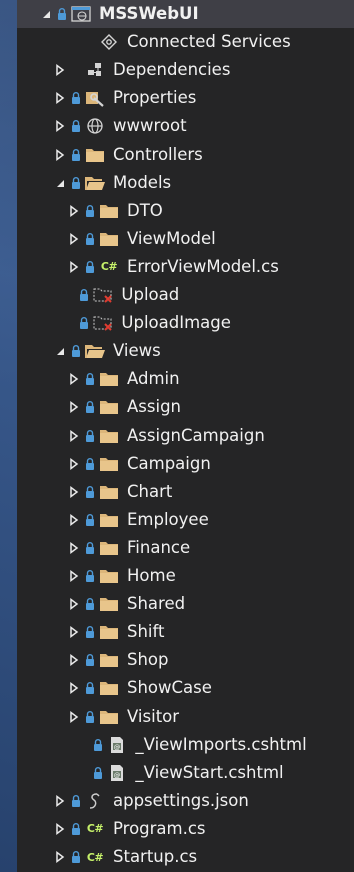 This screenshot has width=354, height=872. What do you see at coordinates (146, 632) in the screenshot?
I see `tree-item-label: Shift` at bounding box center [146, 632].